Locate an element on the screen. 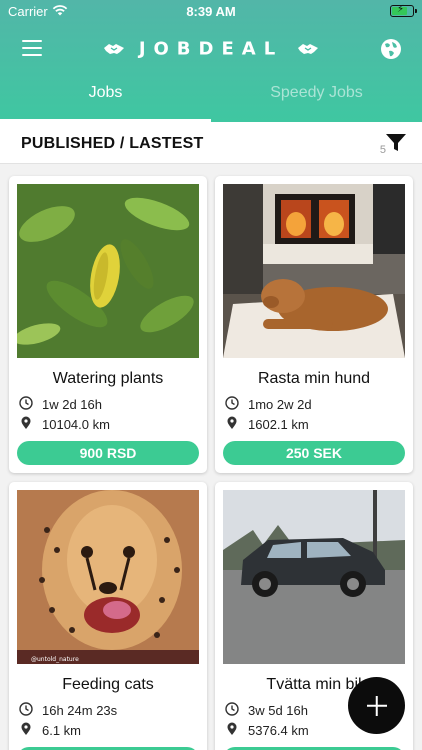  status-bar: Carrier 8:39 AM ⚡ is located at coordinates (211, 11).